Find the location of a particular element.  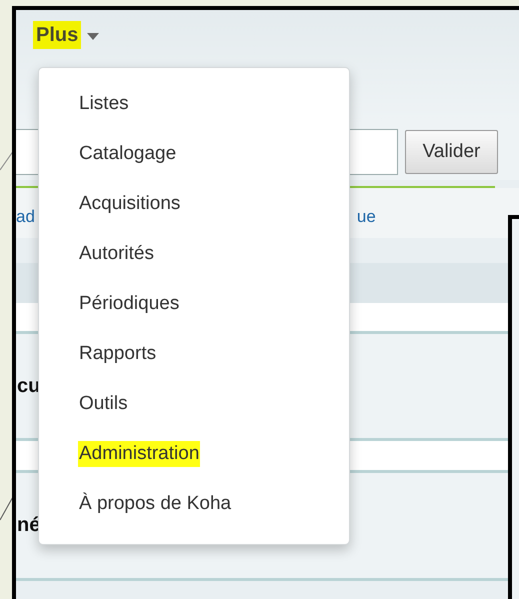

menu-item: Catalogage is located at coordinates (128, 154).